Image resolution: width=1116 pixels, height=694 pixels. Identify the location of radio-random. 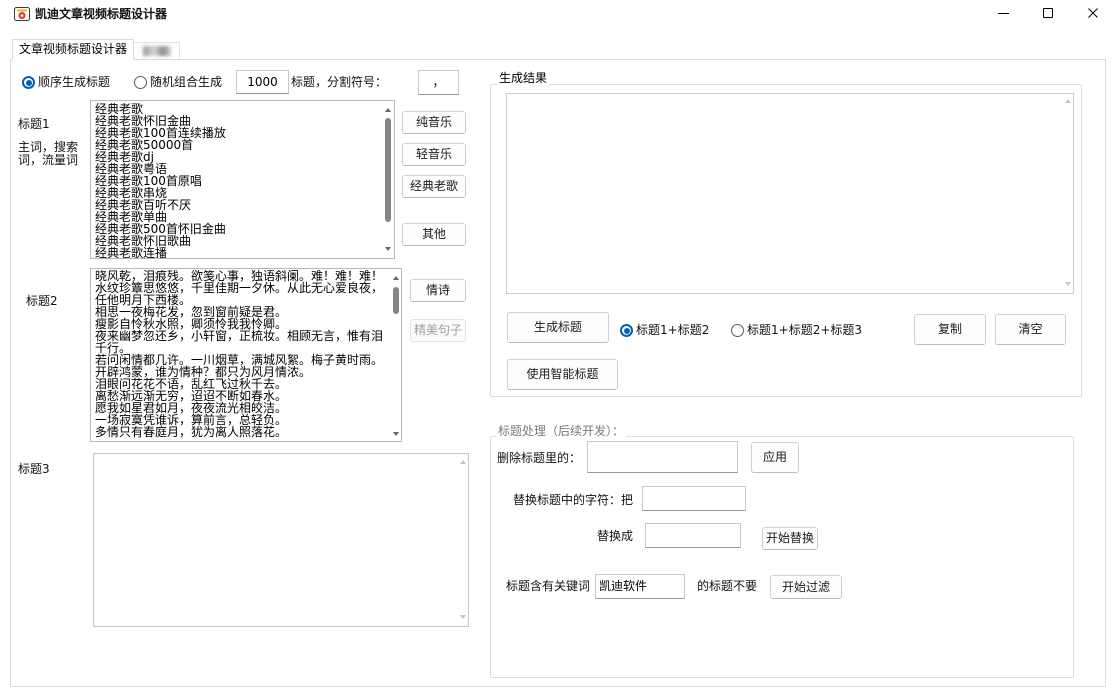
(140, 82).